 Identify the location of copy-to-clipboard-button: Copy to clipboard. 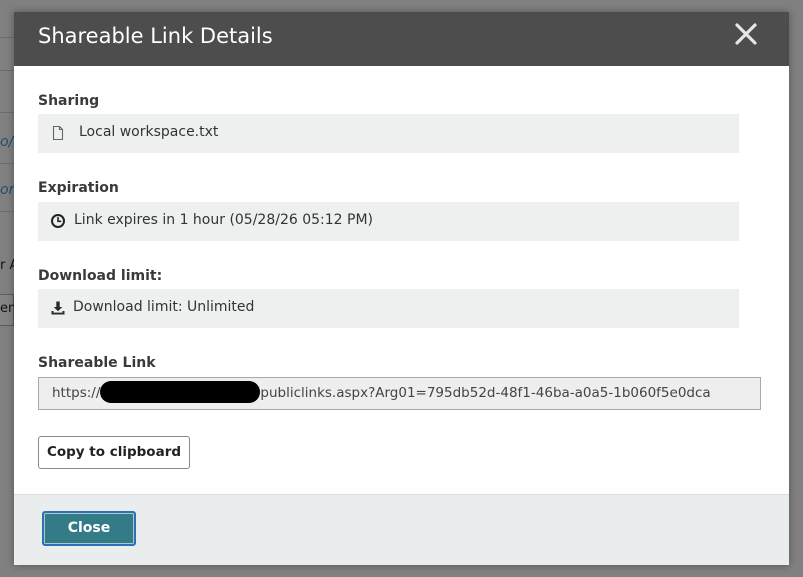
(114, 452).